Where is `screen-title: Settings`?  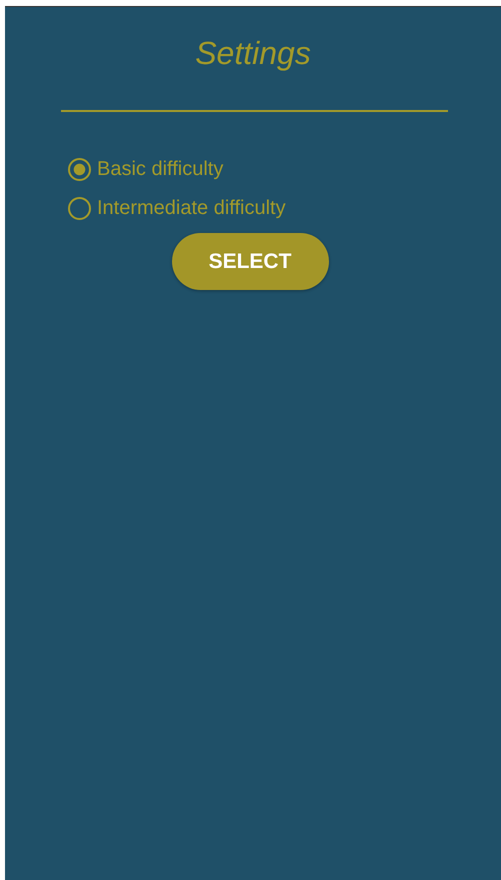
screen-title: Settings is located at coordinates (253, 53).